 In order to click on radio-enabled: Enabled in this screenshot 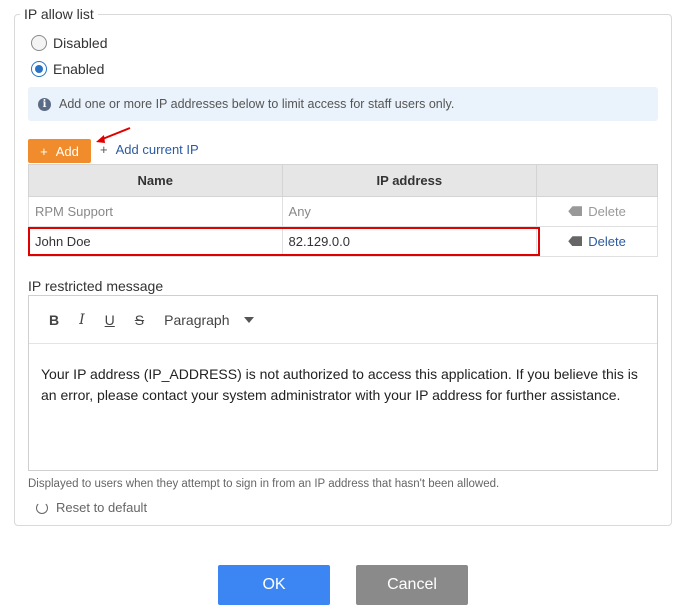, I will do `click(67, 69)`.